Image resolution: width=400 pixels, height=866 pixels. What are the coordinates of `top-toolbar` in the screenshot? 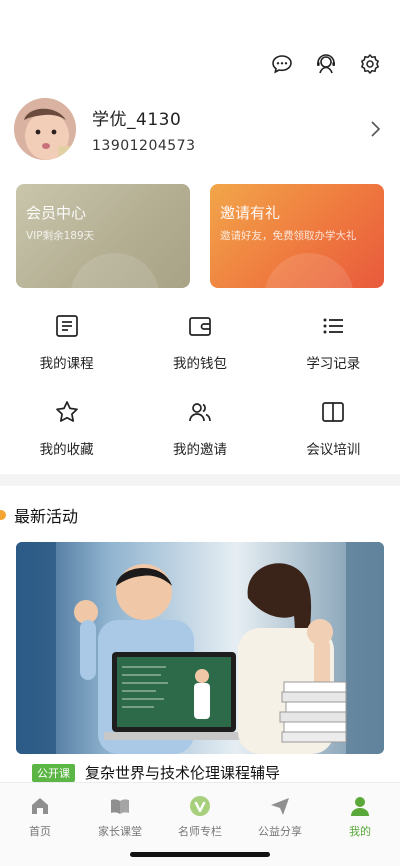 It's located at (326, 64).